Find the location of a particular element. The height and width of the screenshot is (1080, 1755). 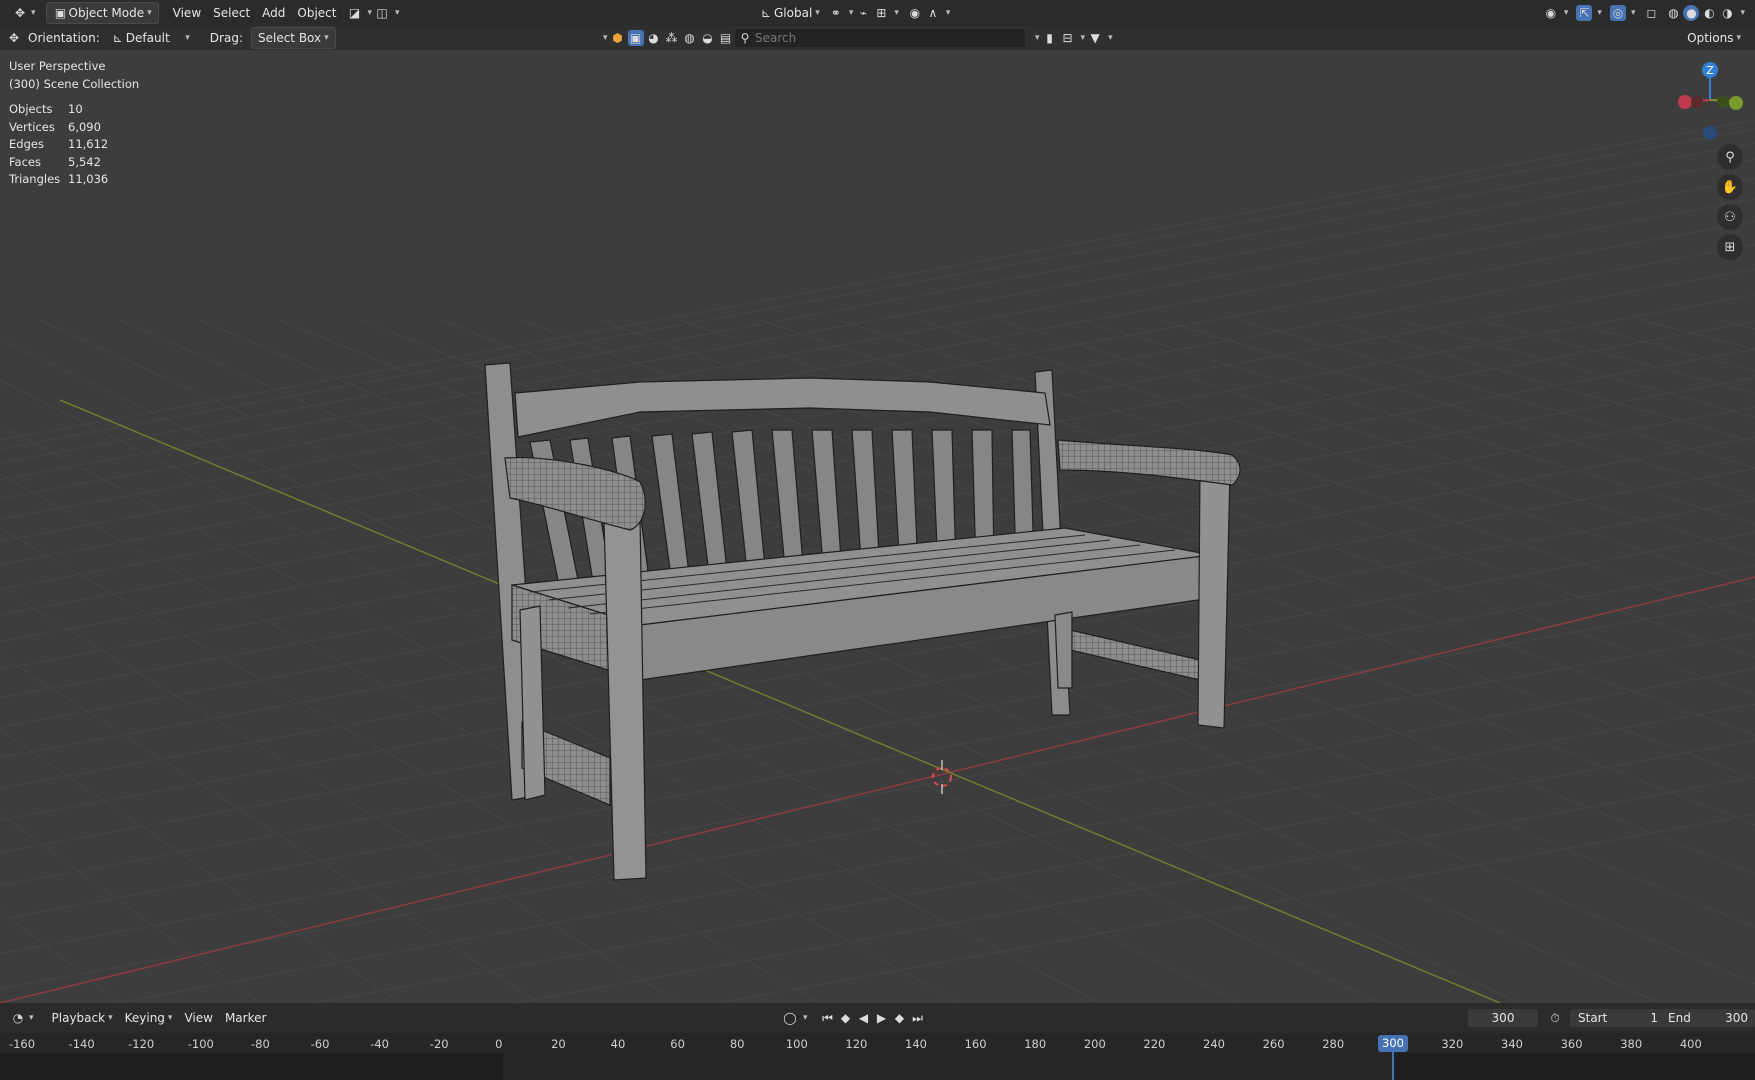

orientation-value: Default is located at coordinates (147, 38).